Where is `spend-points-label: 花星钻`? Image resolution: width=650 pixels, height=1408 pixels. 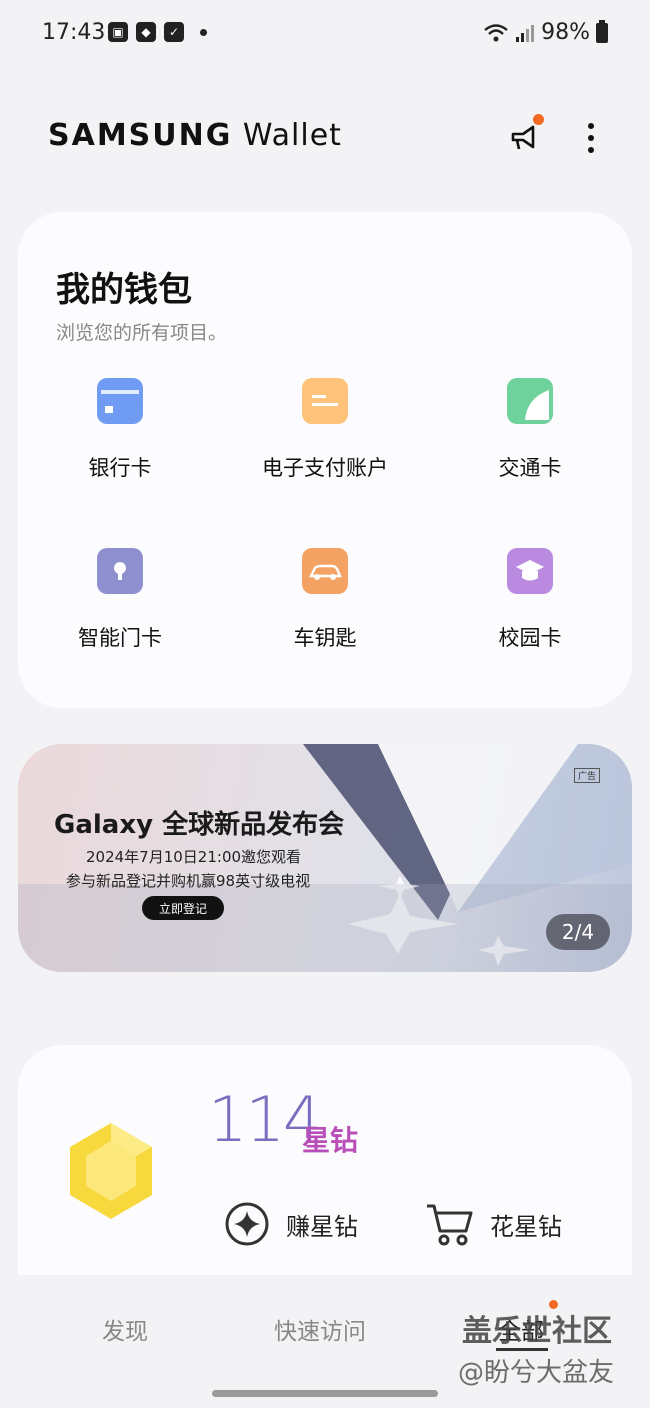 spend-points-label: 花星钻 is located at coordinates (526, 1226).